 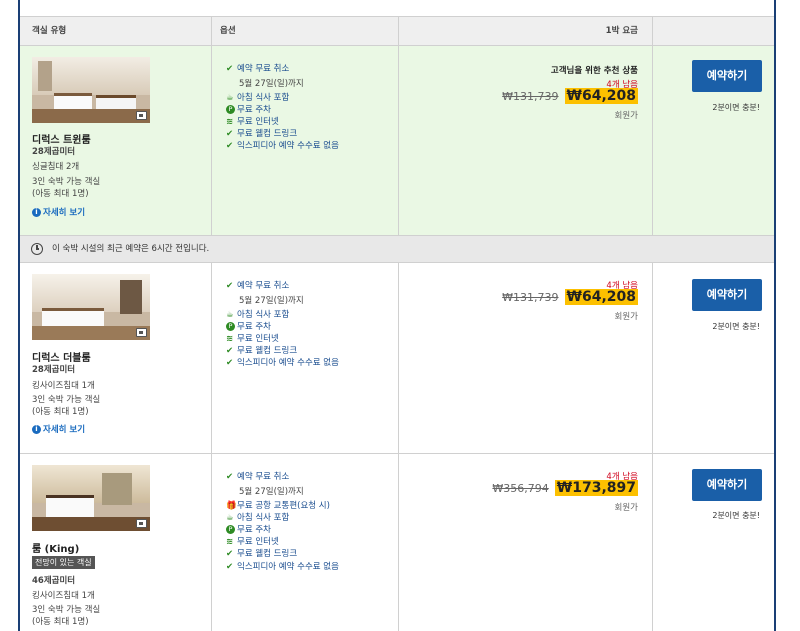 What do you see at coordinates (54, 581) in the screenshot?
I see `room-size: 46제곱미터` at bounding box center [54, 581].